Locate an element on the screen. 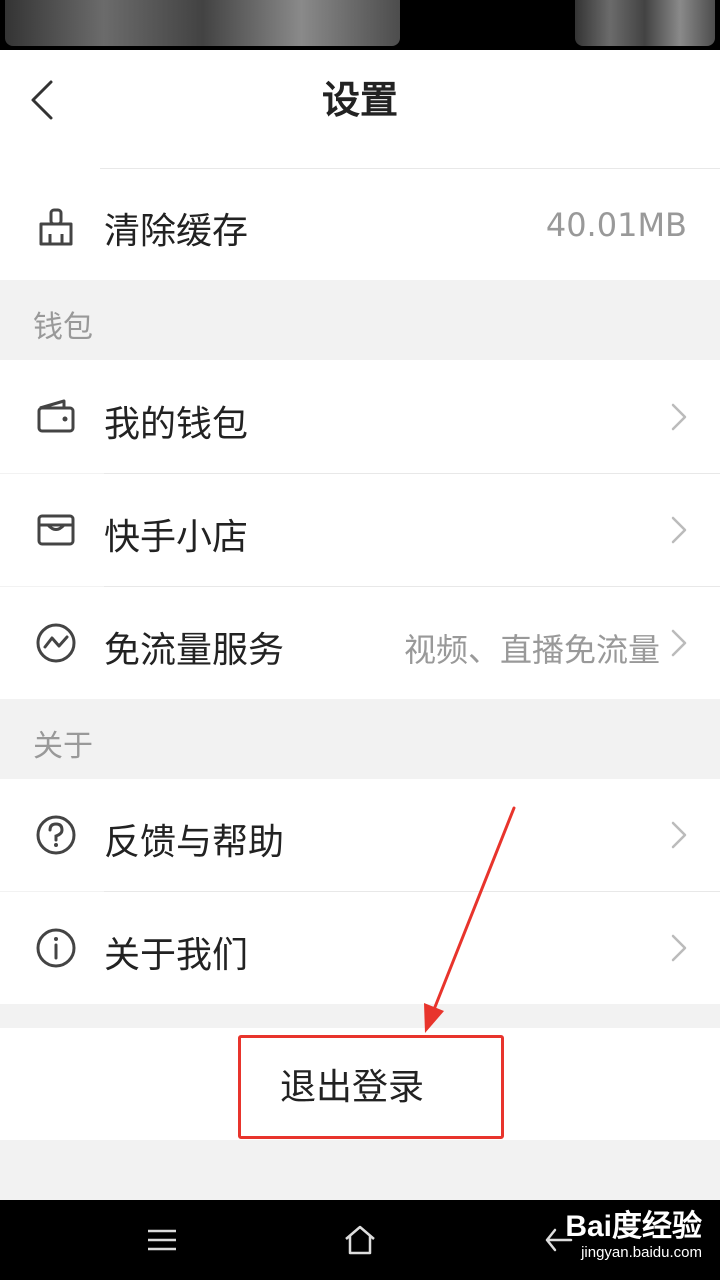  section-title-wallet: 钱包 is located at coordinates (63, 327).